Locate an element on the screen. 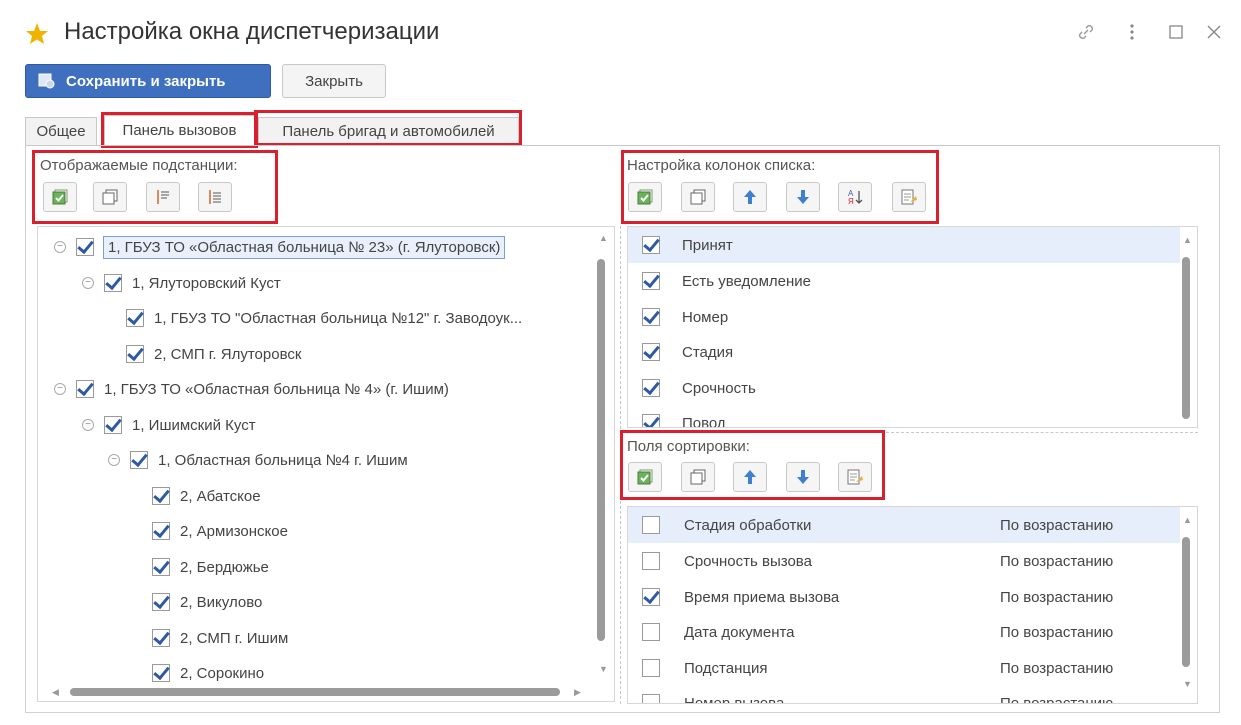 This screenshot has width=1241, height=725. expand-all-button is located at coordinates (163, 197).